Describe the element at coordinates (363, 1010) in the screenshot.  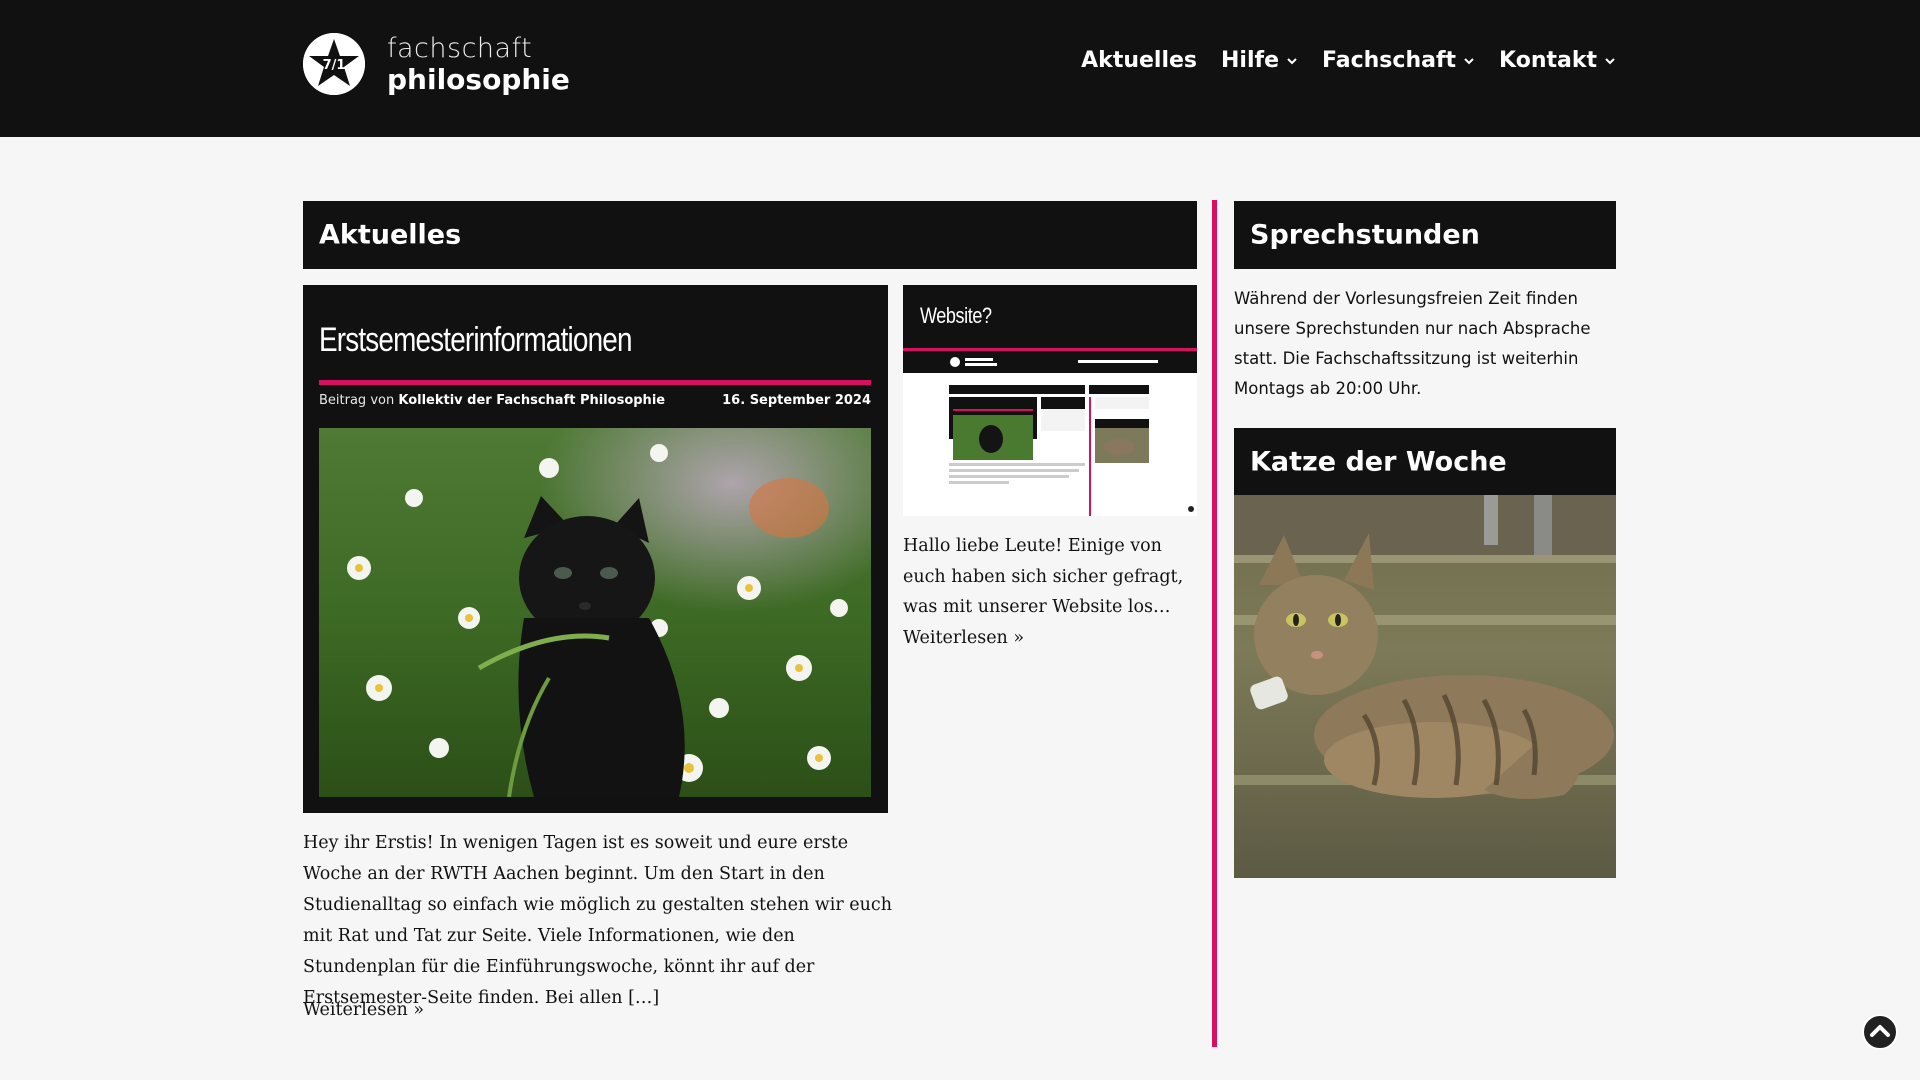
I see `read-more-link: Weiterlesen »` at that location.